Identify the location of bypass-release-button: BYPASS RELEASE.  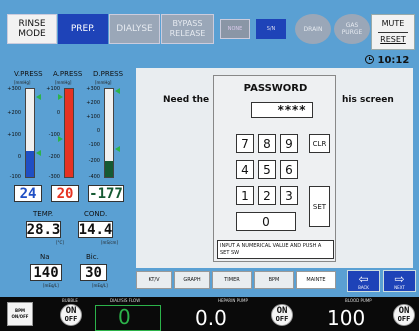
(187, 29).